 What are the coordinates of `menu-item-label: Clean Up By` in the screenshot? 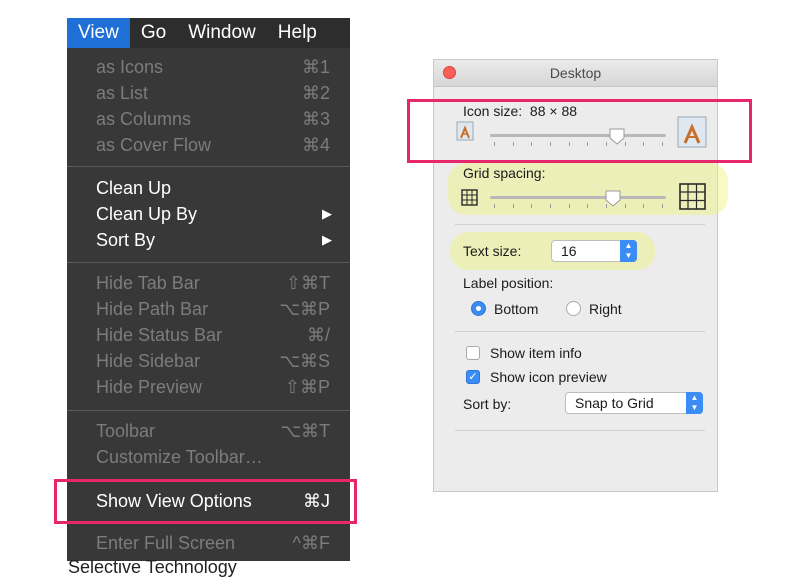 It's located at (147, 214).